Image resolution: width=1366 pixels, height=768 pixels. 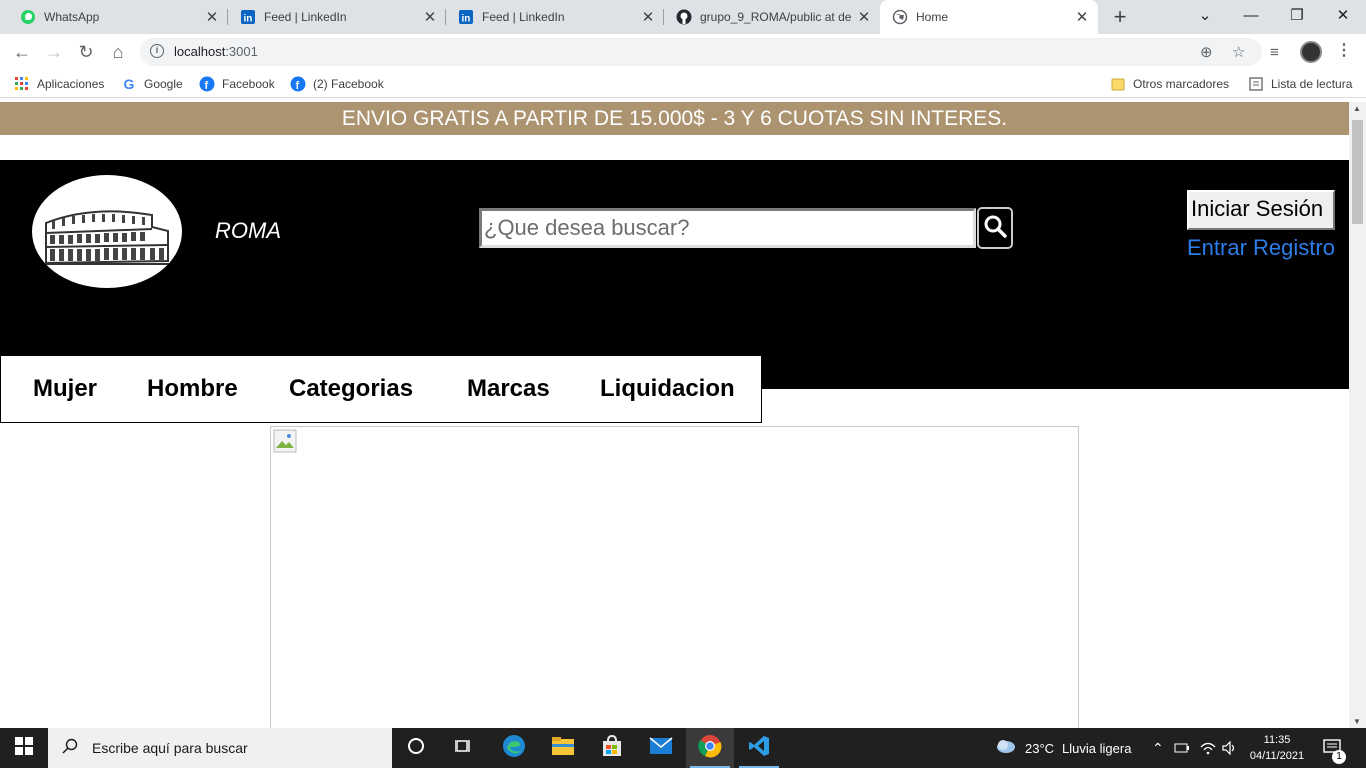 I want to click on notification-count-badge: 1, so click(x=1339, y=757).